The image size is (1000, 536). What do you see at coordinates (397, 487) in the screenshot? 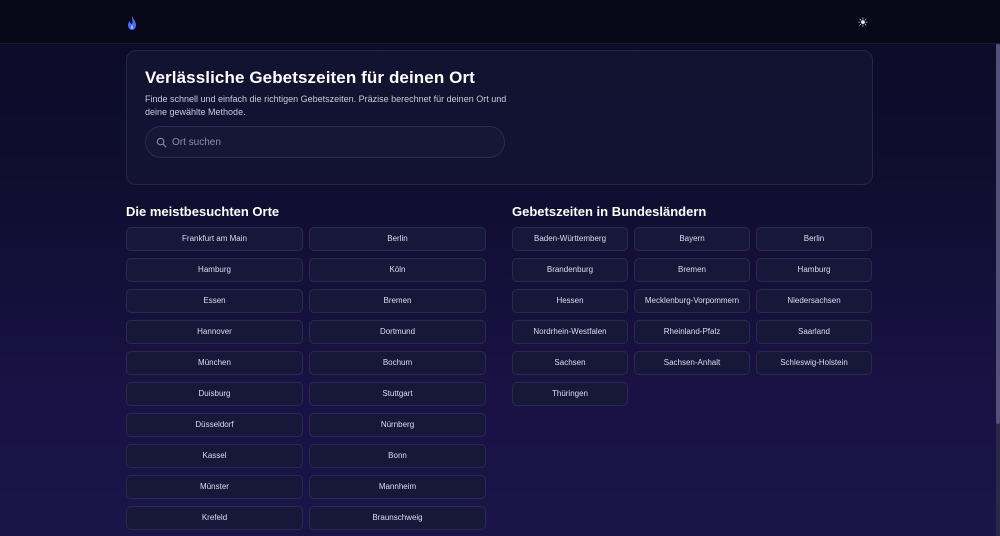
I see `city-button: Mannheim` at bounding box center [397, 487].